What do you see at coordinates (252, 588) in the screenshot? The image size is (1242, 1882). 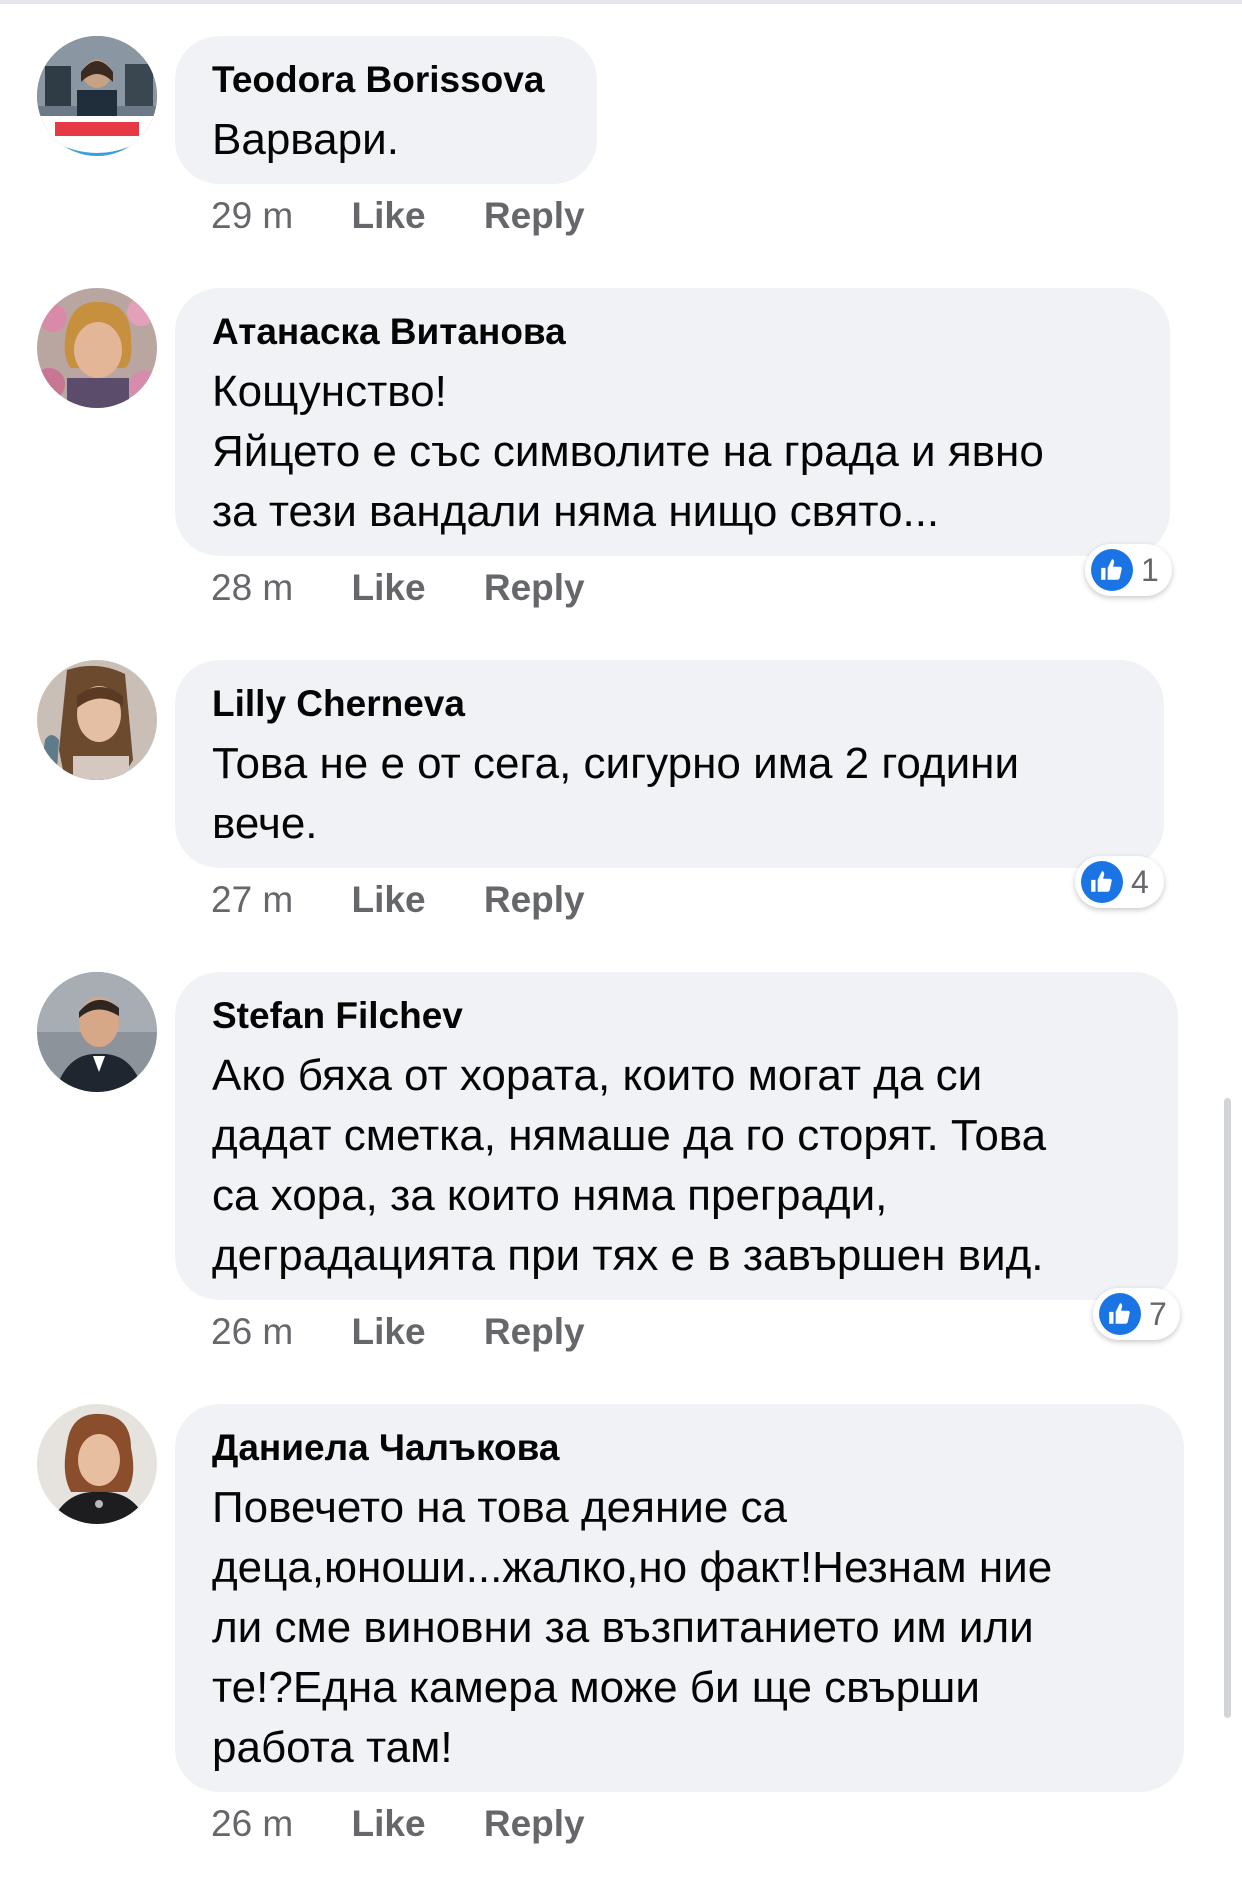 I see `comment-timestamp: 28 m` at bounding box center [252, 588].